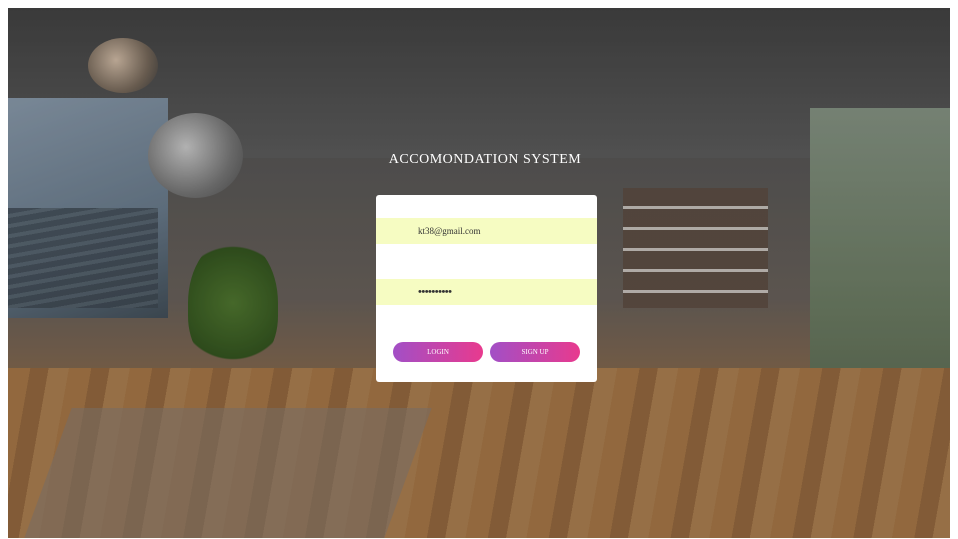 The height and width of the screenshot is (539, 958). I want to click on password-field, so click(486, 292).